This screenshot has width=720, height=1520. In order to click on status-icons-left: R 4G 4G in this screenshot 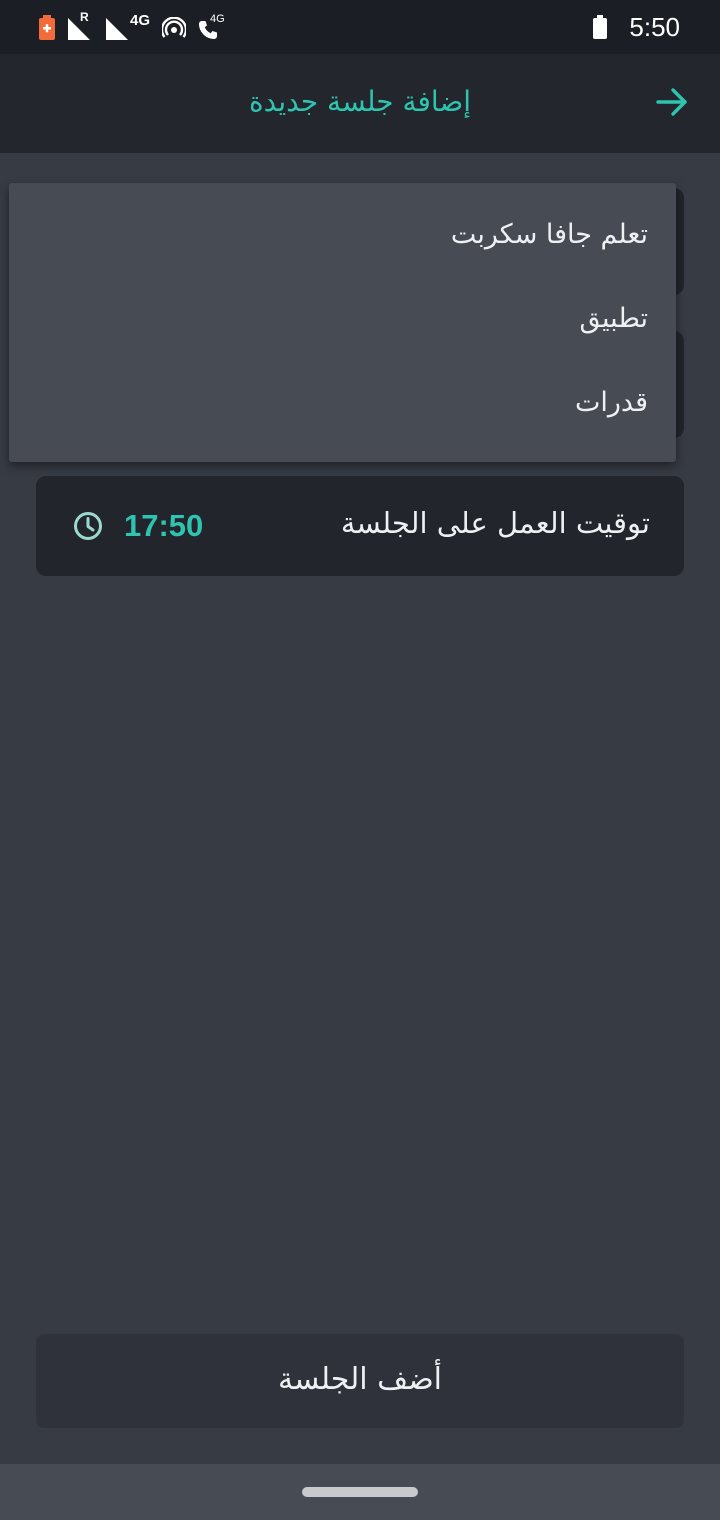, I will do `click(132, 26)`.